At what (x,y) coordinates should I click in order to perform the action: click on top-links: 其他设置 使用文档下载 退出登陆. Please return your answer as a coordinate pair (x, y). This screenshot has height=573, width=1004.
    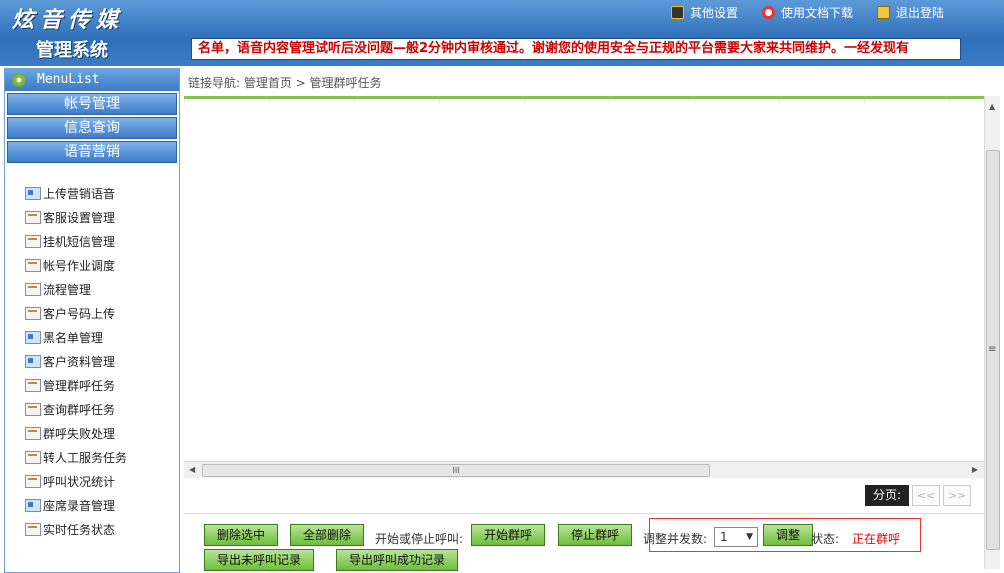
    Looking at the image, I should click on (807, 12).